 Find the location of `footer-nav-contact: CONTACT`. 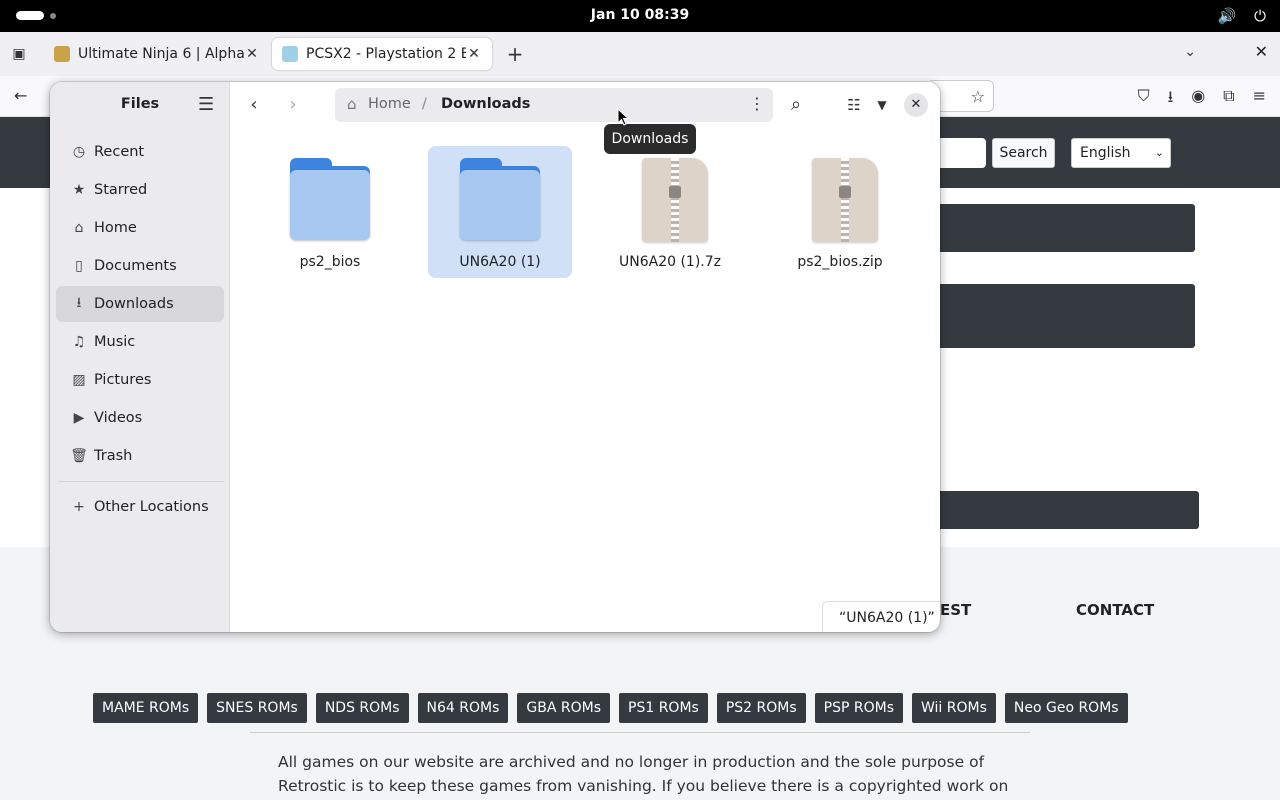

footer-nav-contact: CONTACT is located at coordinates (1115, 610).